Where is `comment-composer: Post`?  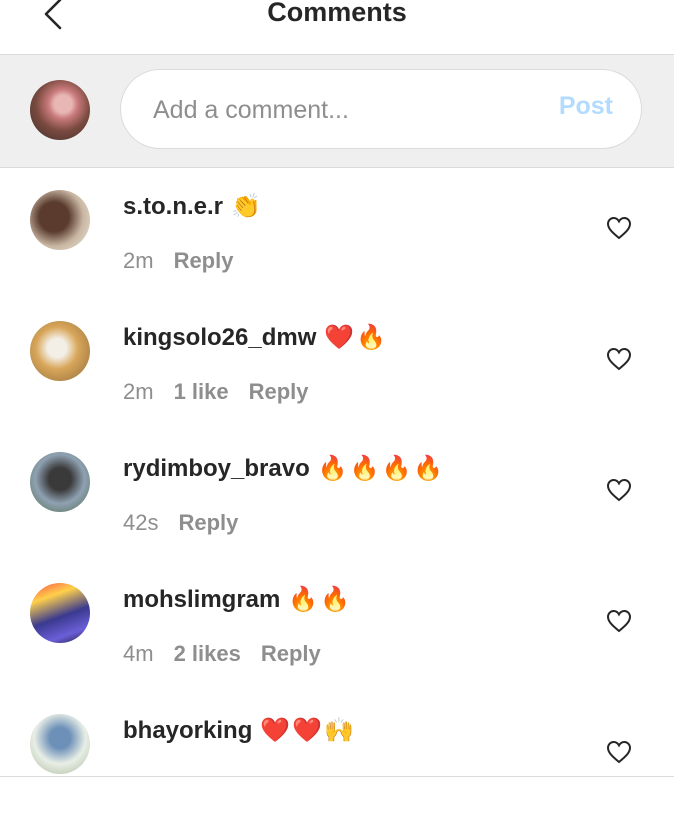
comment-composer: Post is located at coordinates (337, 111).